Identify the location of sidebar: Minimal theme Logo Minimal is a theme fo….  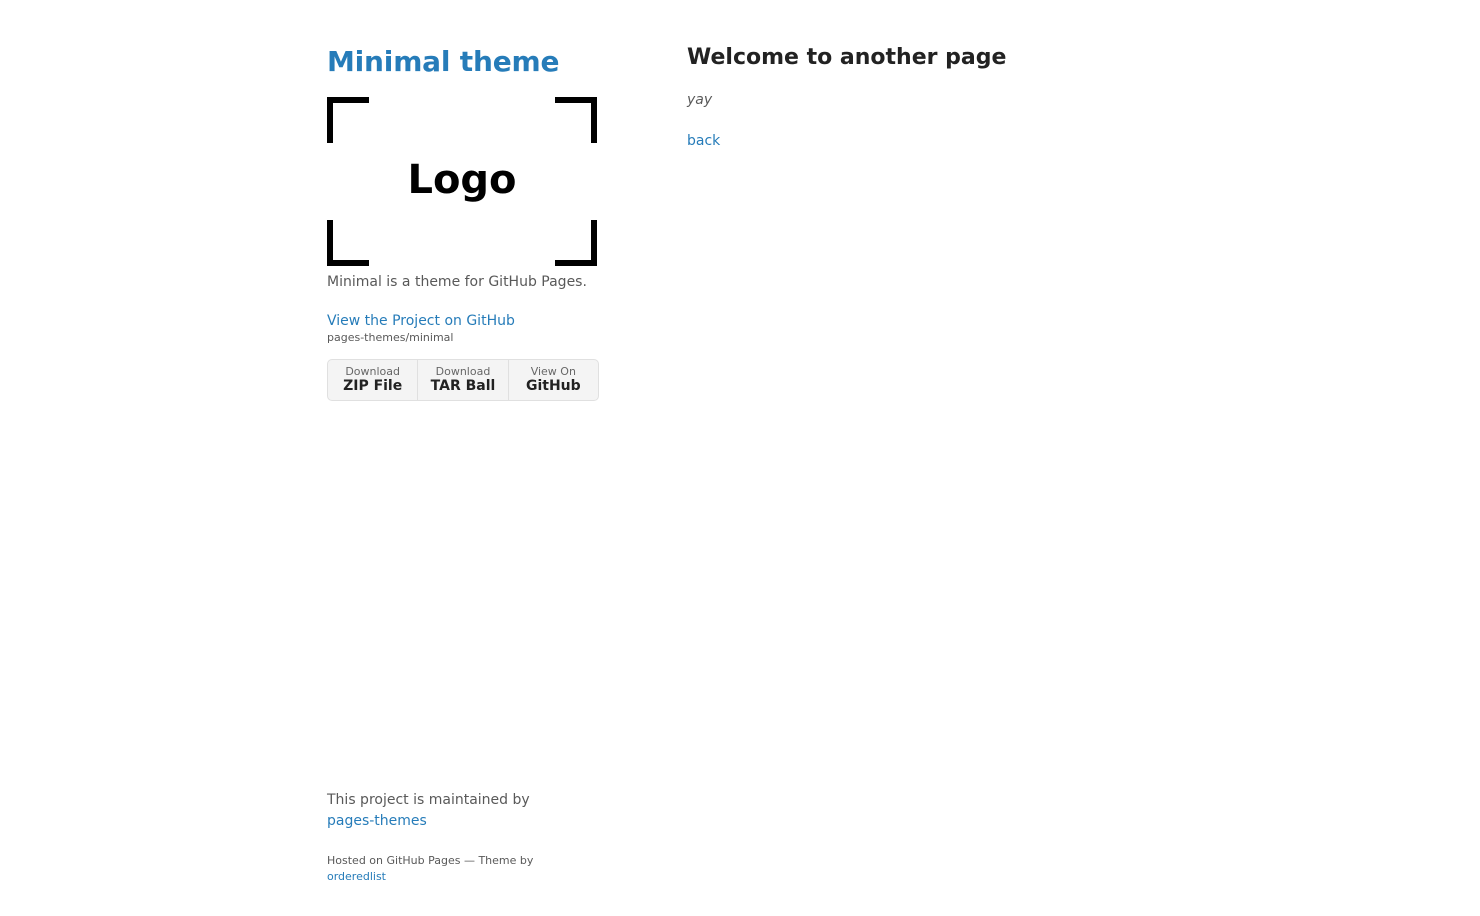
(463, 222).